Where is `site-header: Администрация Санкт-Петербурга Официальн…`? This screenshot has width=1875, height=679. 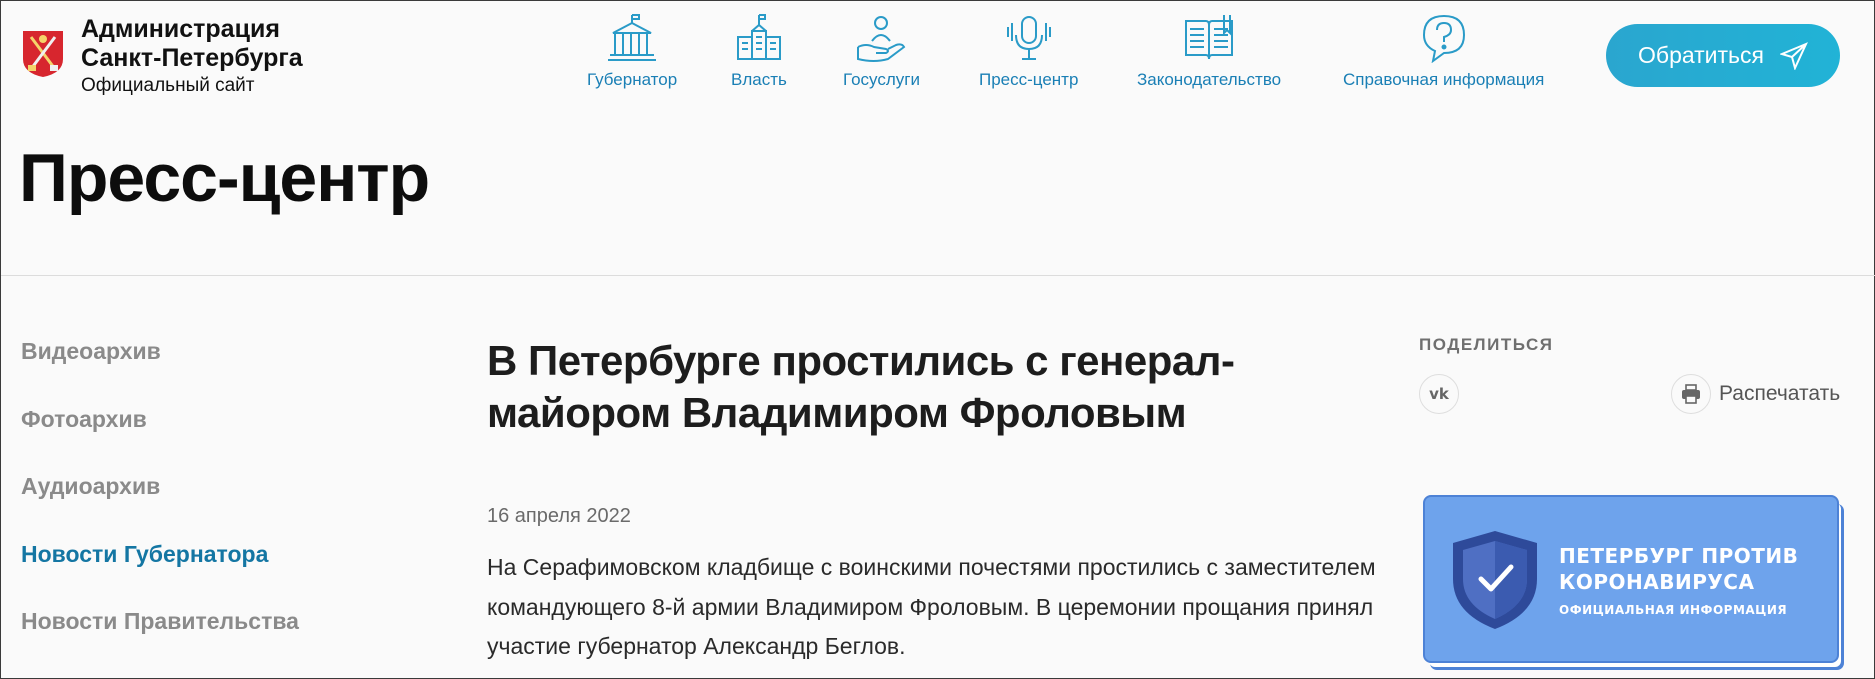
site-header: Администрация Санкт-Петербурга Официальн… is located at coordinates (938, 51).